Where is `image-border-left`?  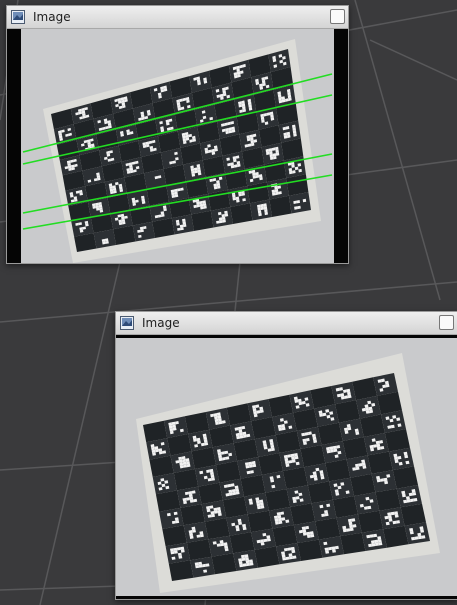 image-border-left is located at coordinates (14, 146).